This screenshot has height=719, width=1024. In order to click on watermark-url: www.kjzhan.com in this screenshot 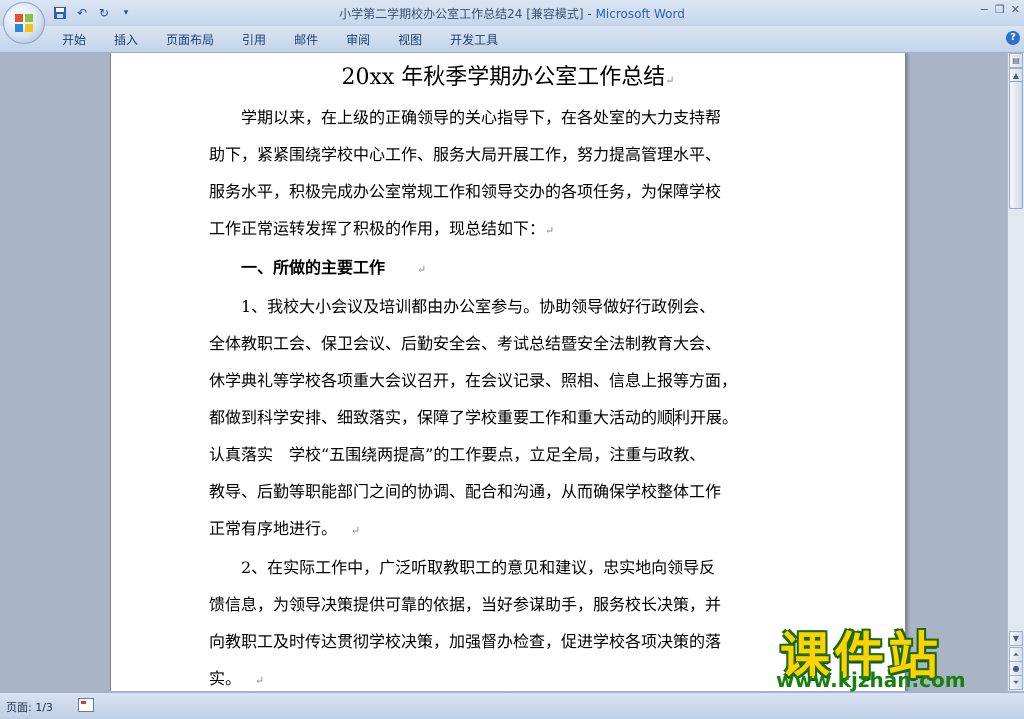, I will do `click(871, 680)`.